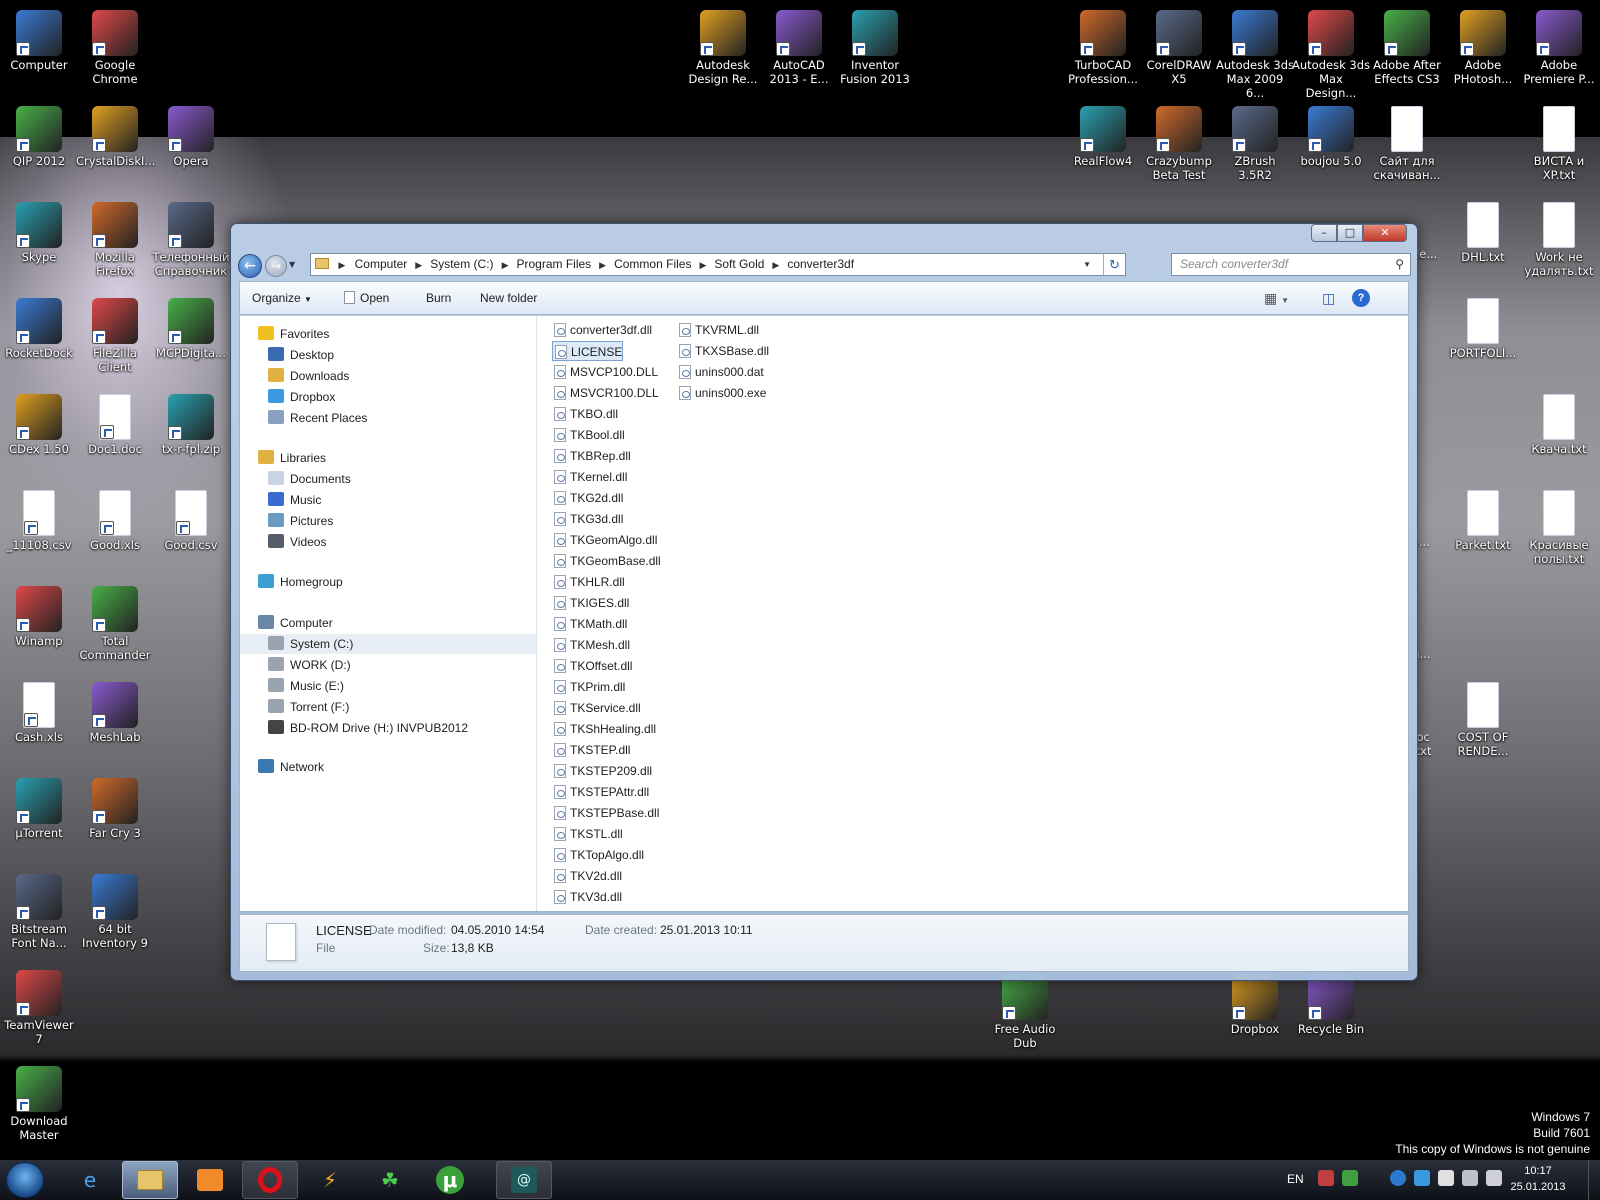  What do you see at coordinates (591, 456) in the screenshot?
I see `file-item: TKBRep.dll` at bounding box center [591, 456].